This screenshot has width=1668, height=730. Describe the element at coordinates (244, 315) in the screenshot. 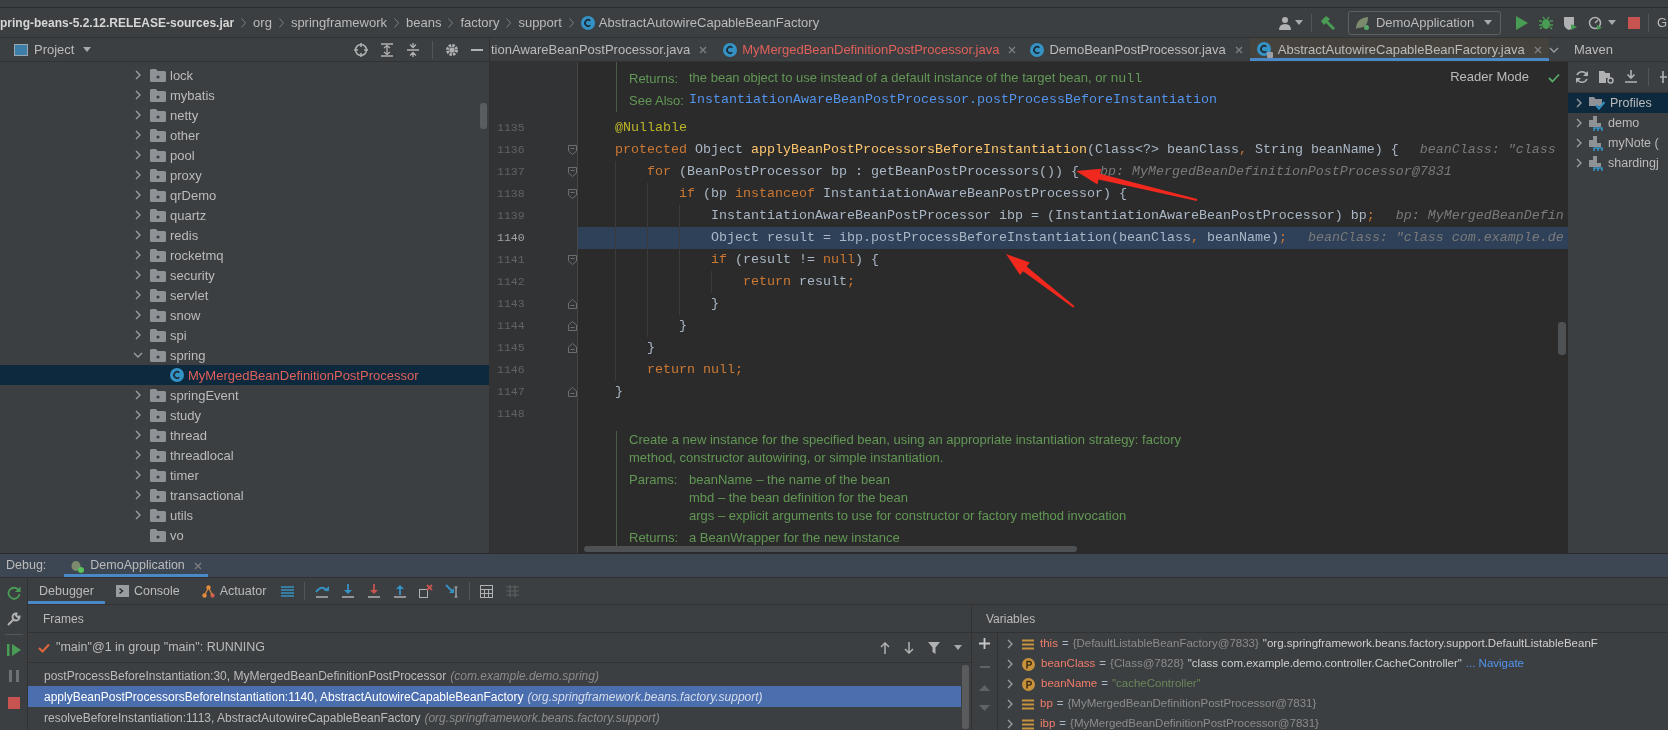

I see `tree-item: snow` at that location.